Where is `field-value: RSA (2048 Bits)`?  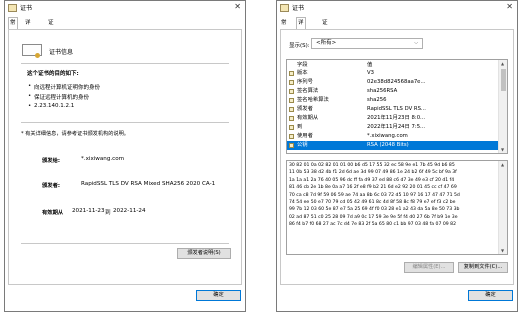
field-value: RSA (2048 Bits) is located at coordinates (388, 145).